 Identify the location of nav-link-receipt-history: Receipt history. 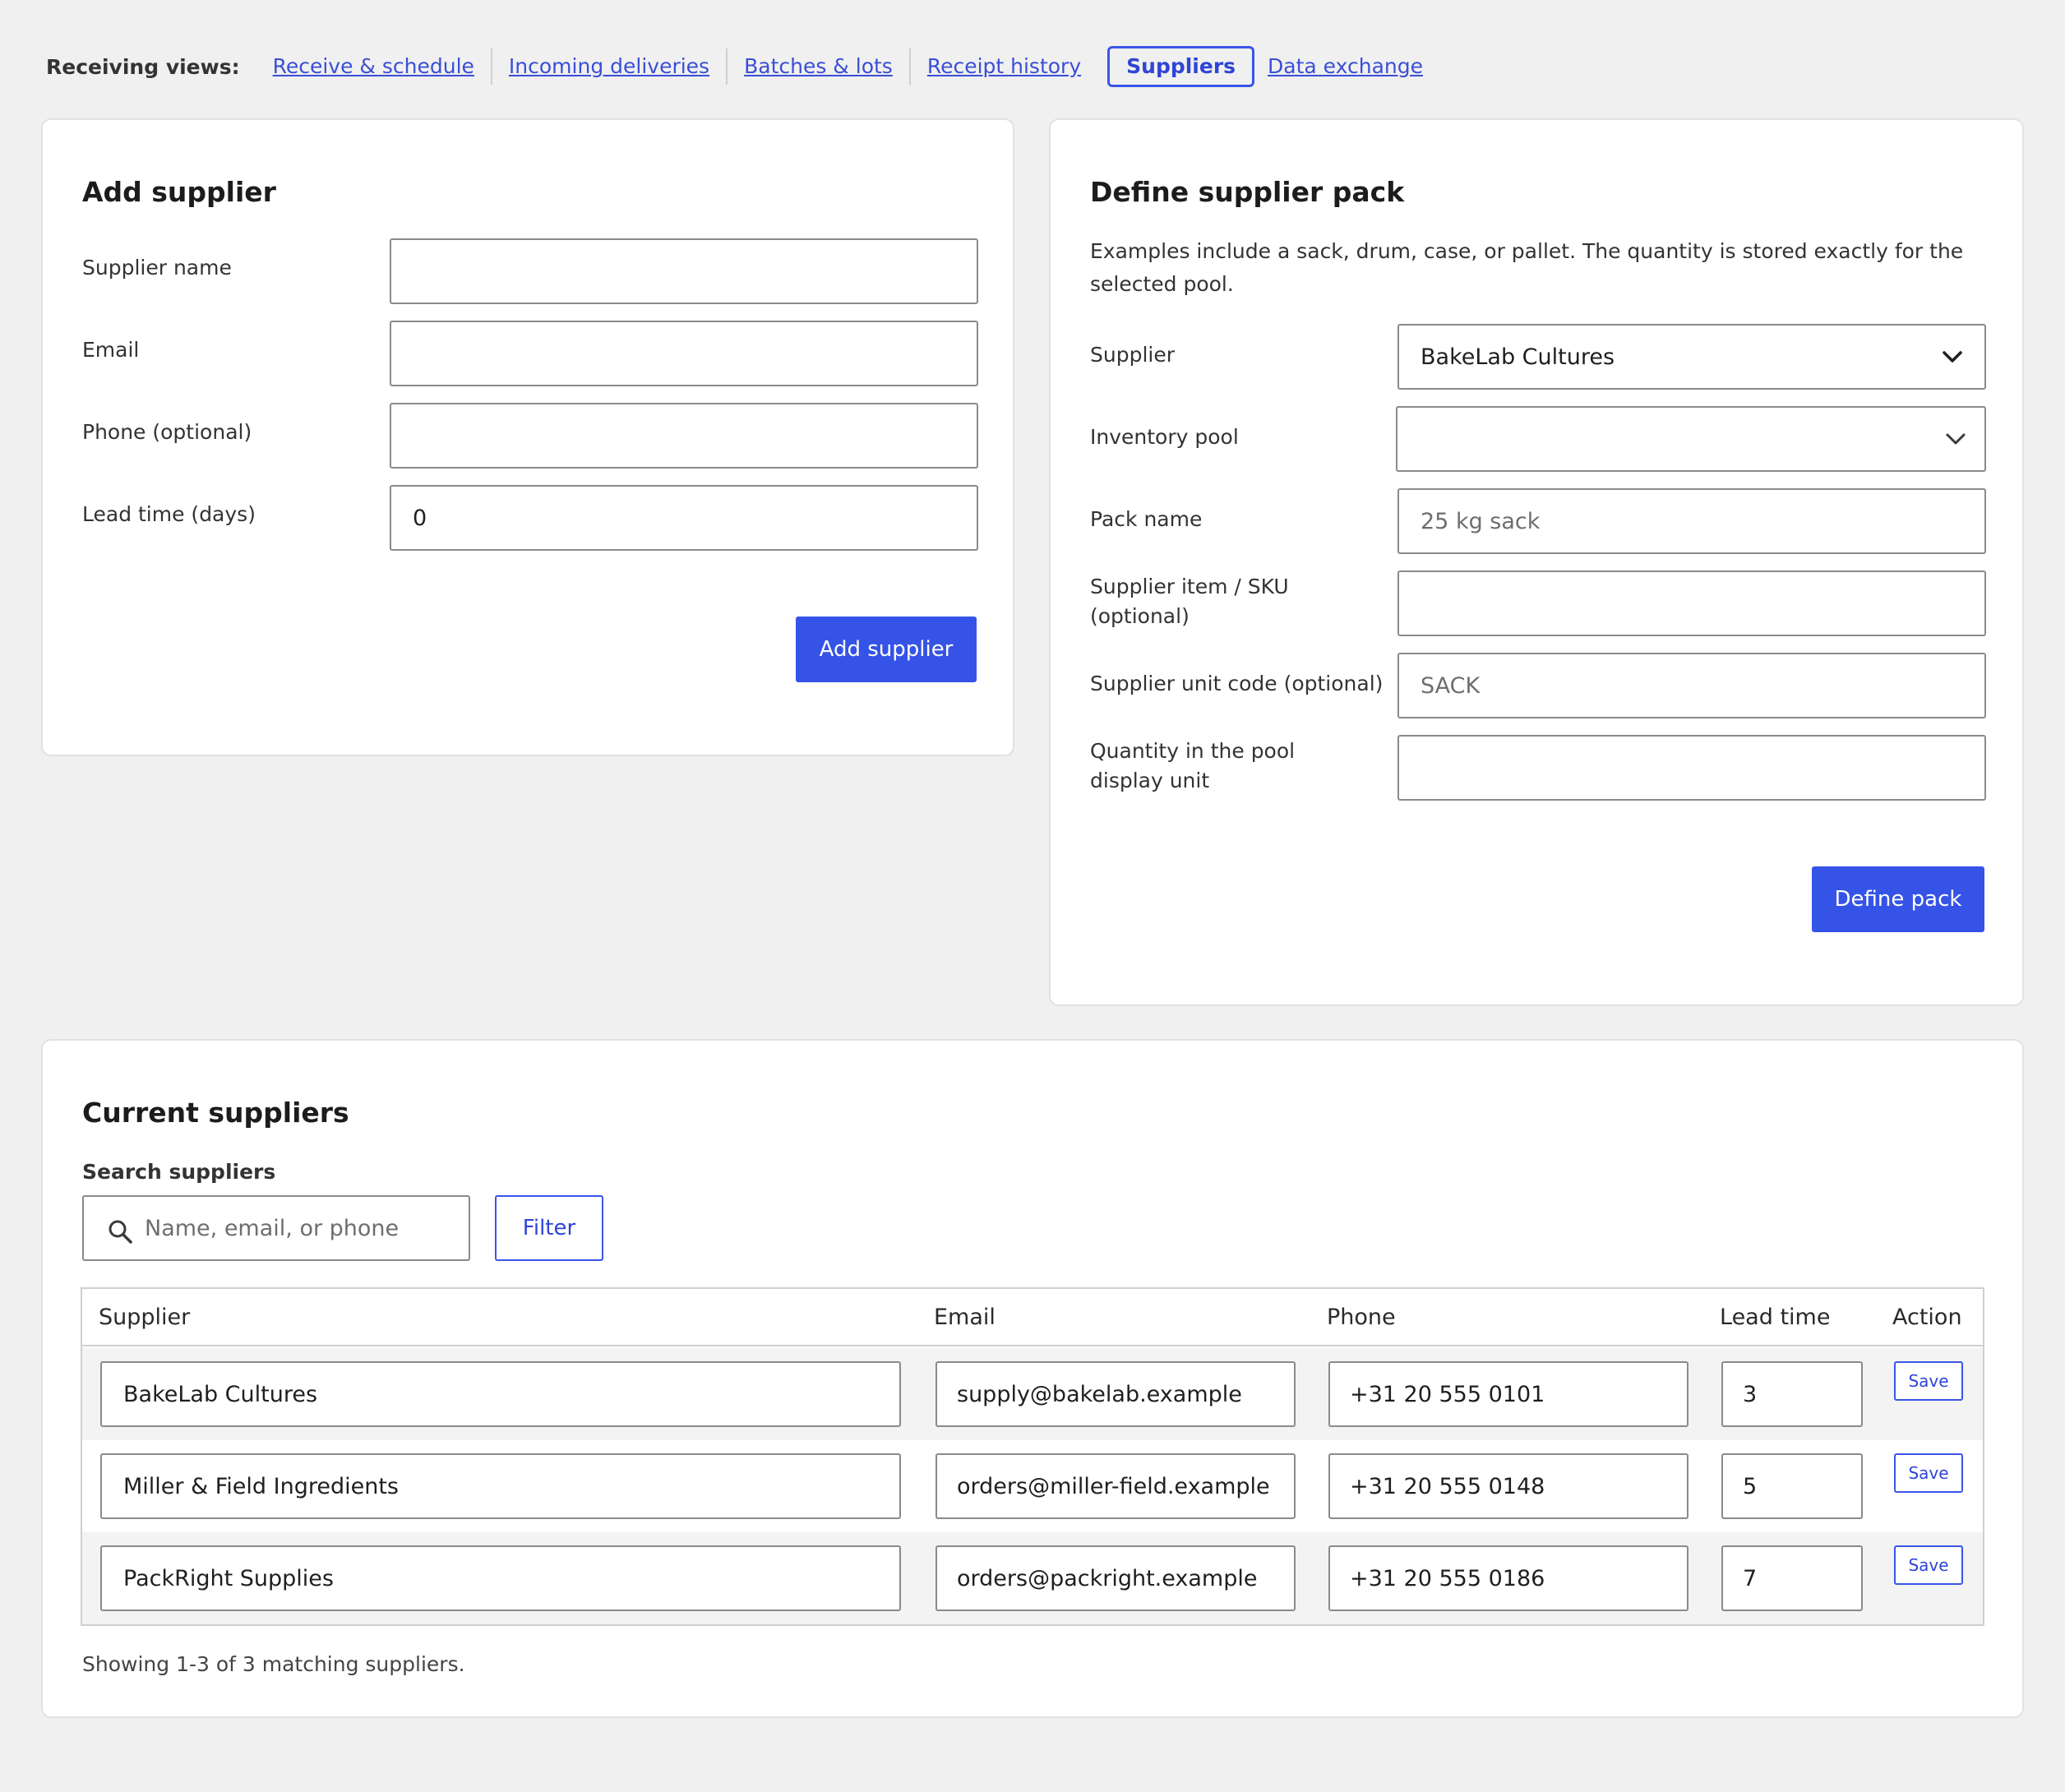
(1004, 66).